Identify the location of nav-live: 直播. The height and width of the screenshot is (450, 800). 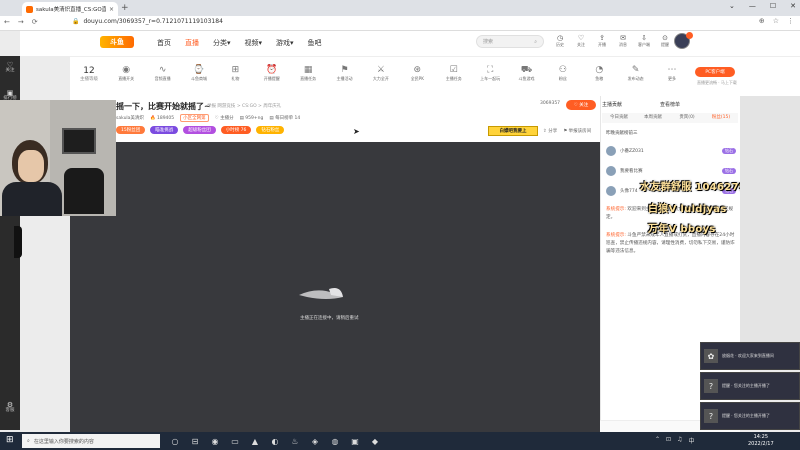
(192, 43).